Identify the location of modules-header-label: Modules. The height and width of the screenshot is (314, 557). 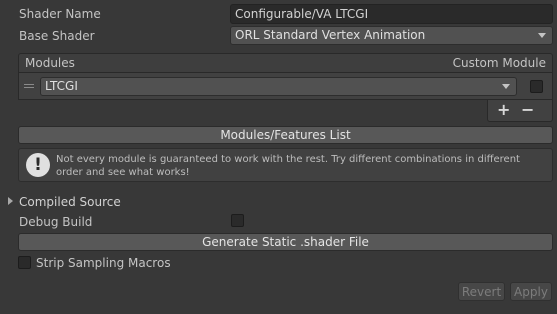
(50, 63).